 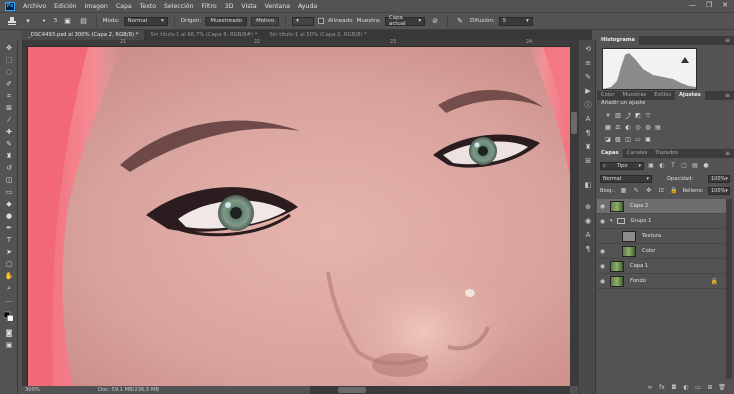 I want to click on aligned-checkbox, so click(x=321, y=21).